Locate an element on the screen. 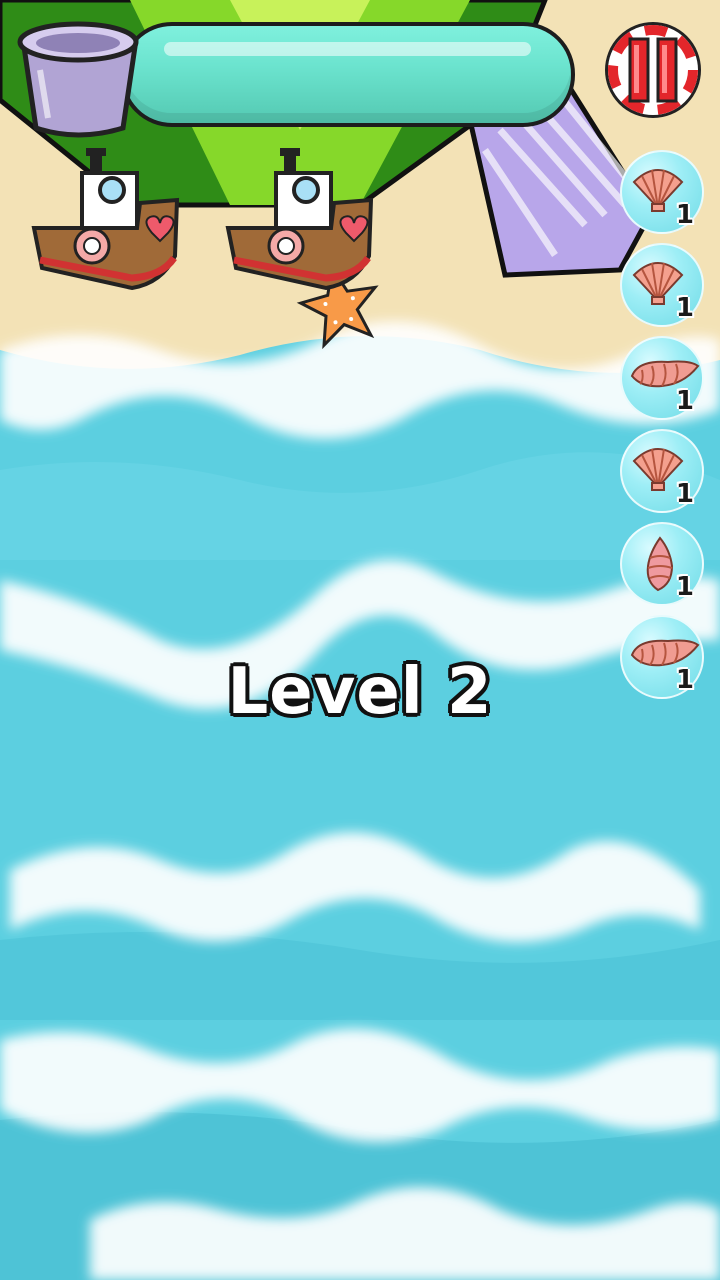 This screenshot has height=1280, width=720. level-title: Level 2 is located at coordinates (360, 692).